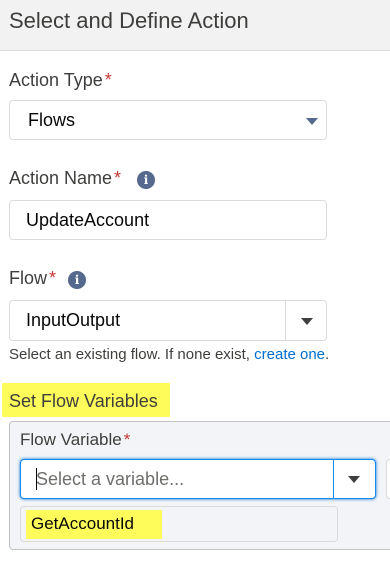  What do you see at coordinates (168, 220) in the screenshot?
I see `action-name-input: UpdateAccount` at bounding box center [168, 220].